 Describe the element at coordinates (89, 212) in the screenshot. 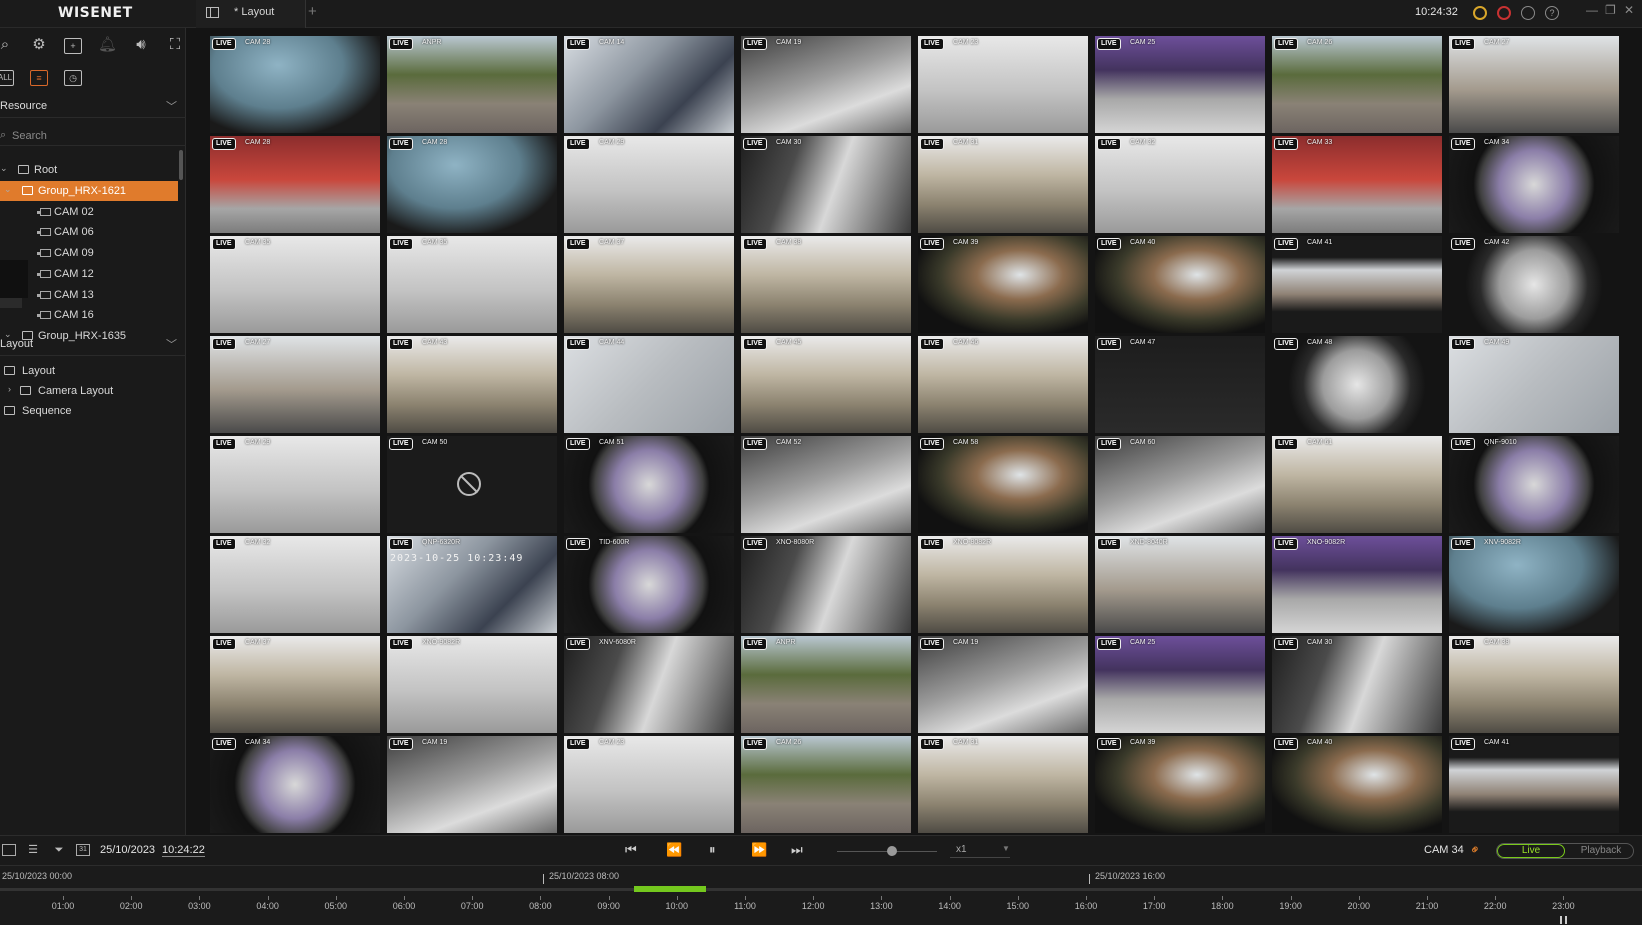

I see `tree-item-camera: CAM 02` at that location.